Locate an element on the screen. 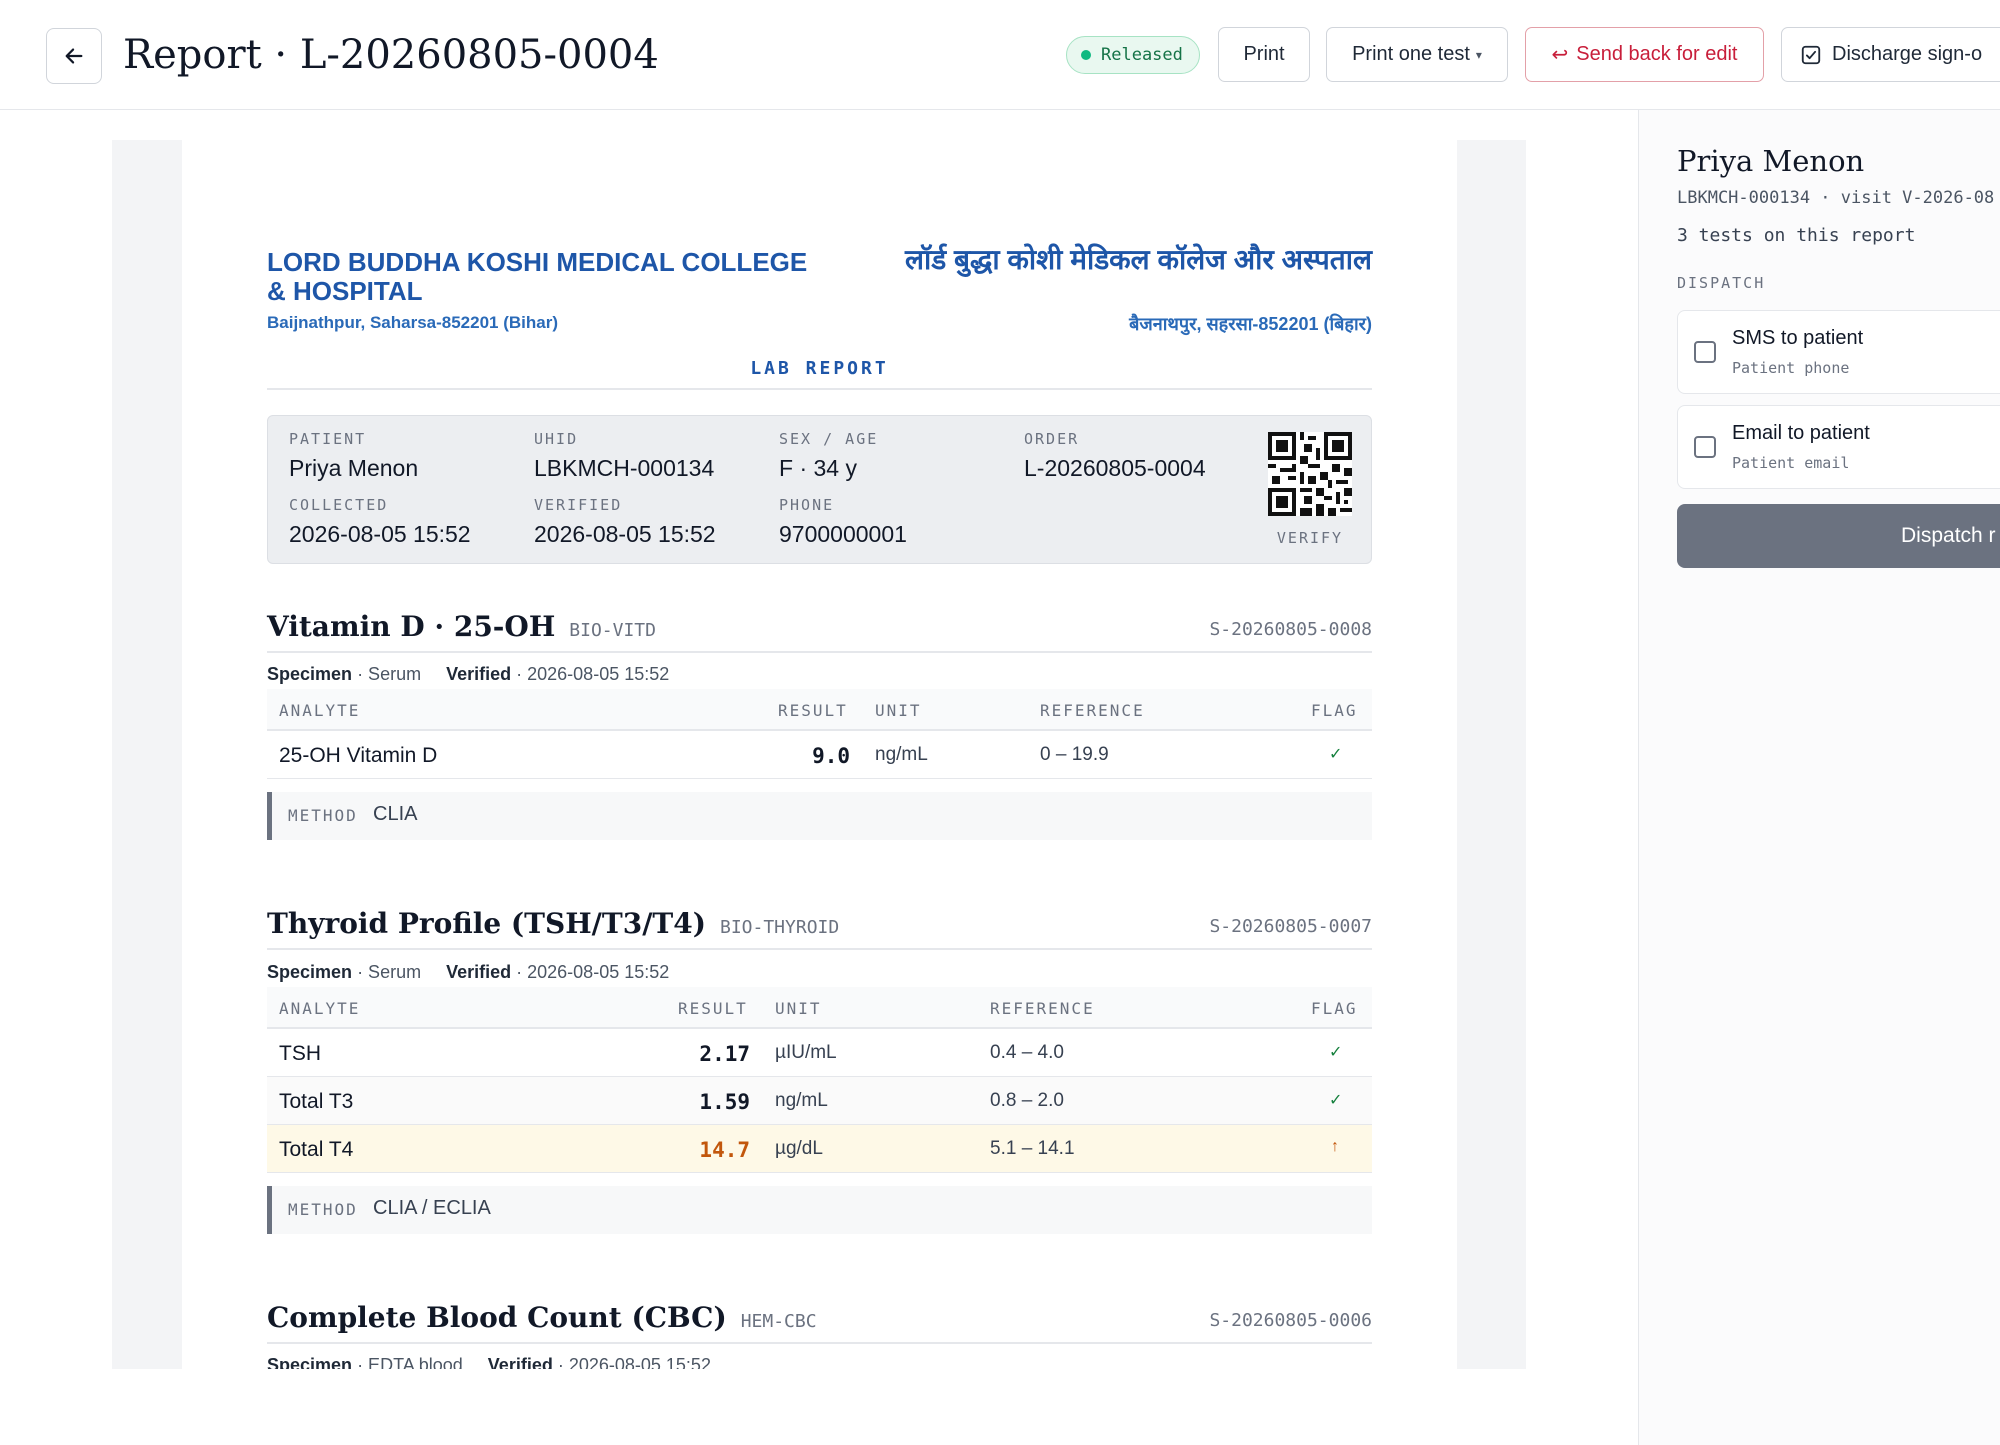 The width and height of the screenshot is (2000, 1445). back-arrow-icon is located at coordinates (74, 56).